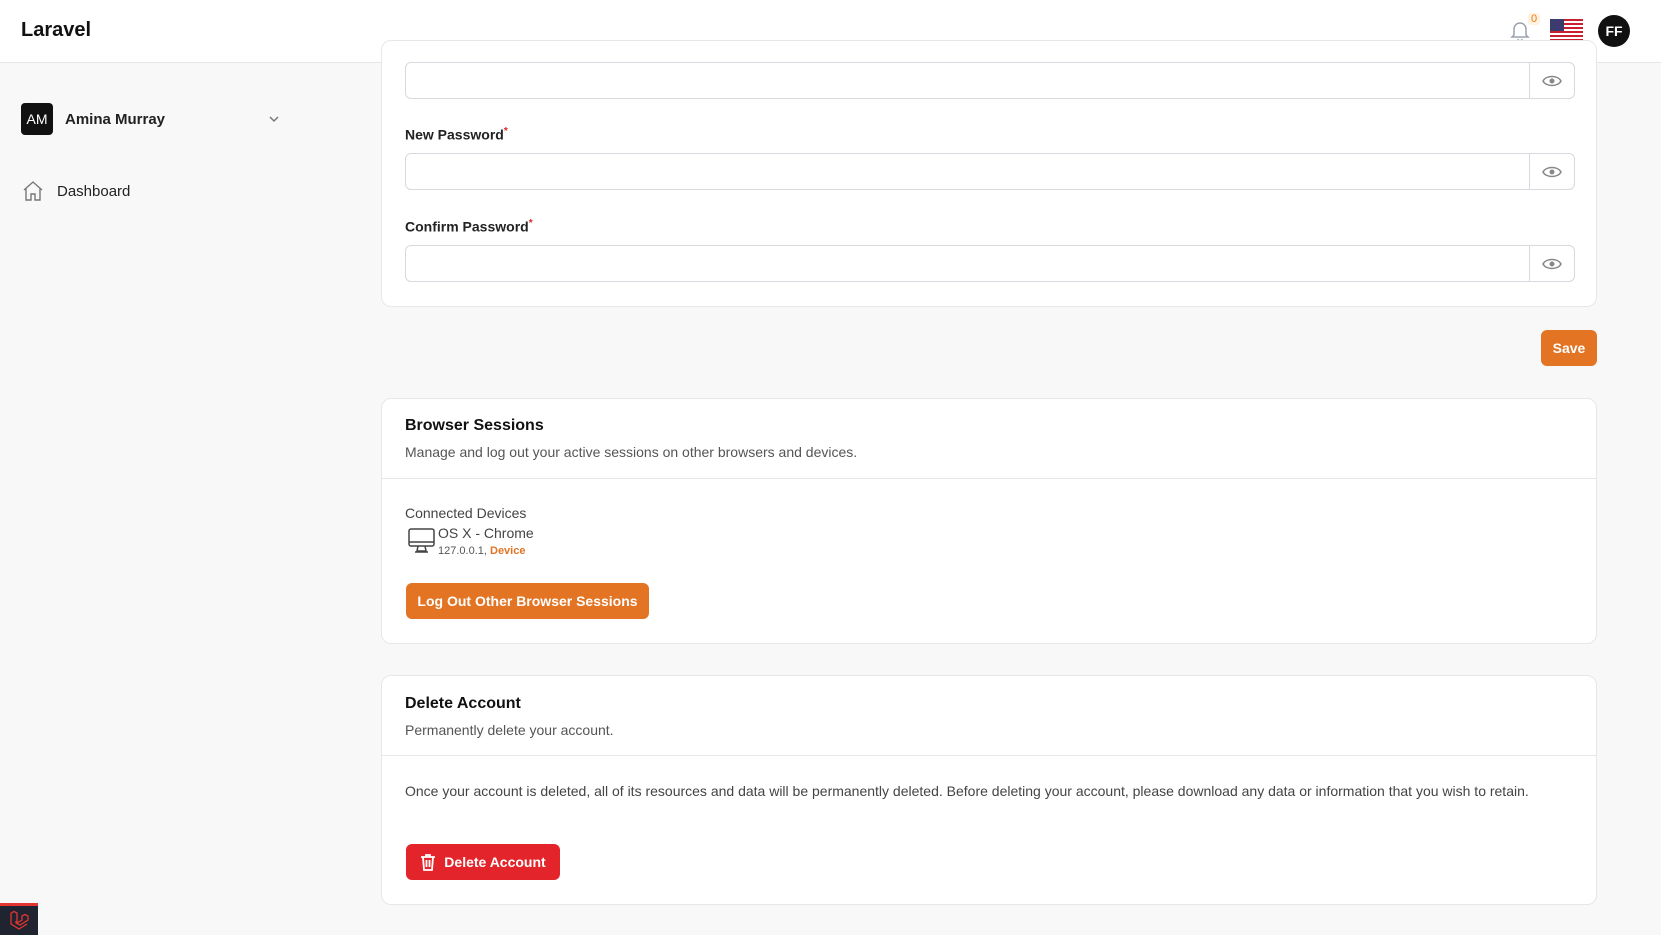 The height and width of the screenshot is (935, 1661). I want to click on confirm-password-field, so click(990, 263).